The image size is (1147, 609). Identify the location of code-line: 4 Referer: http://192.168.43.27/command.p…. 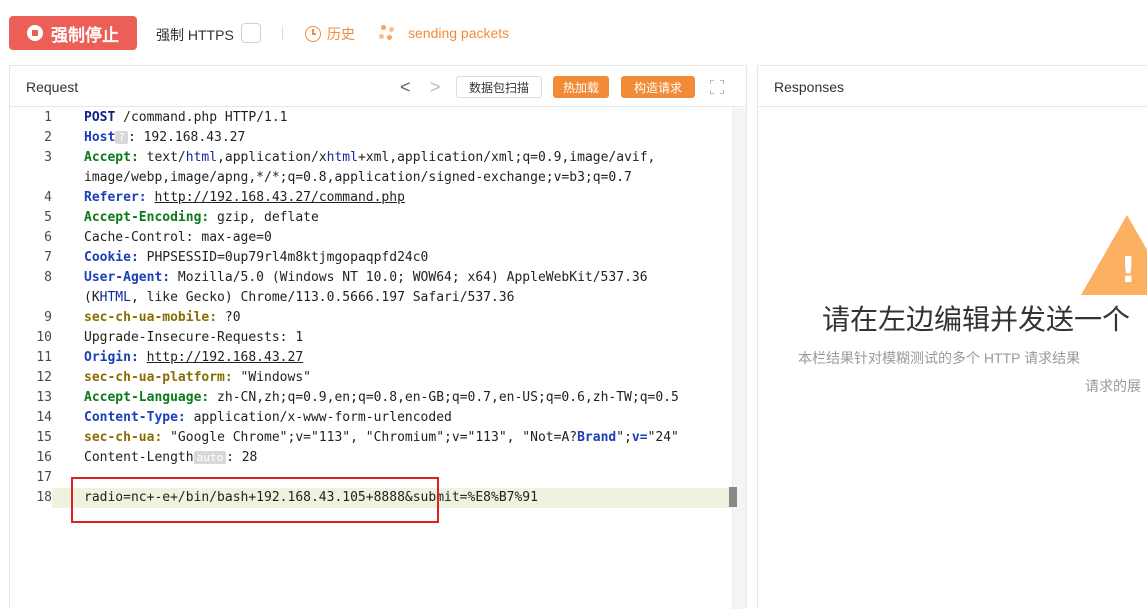
(371, 198).